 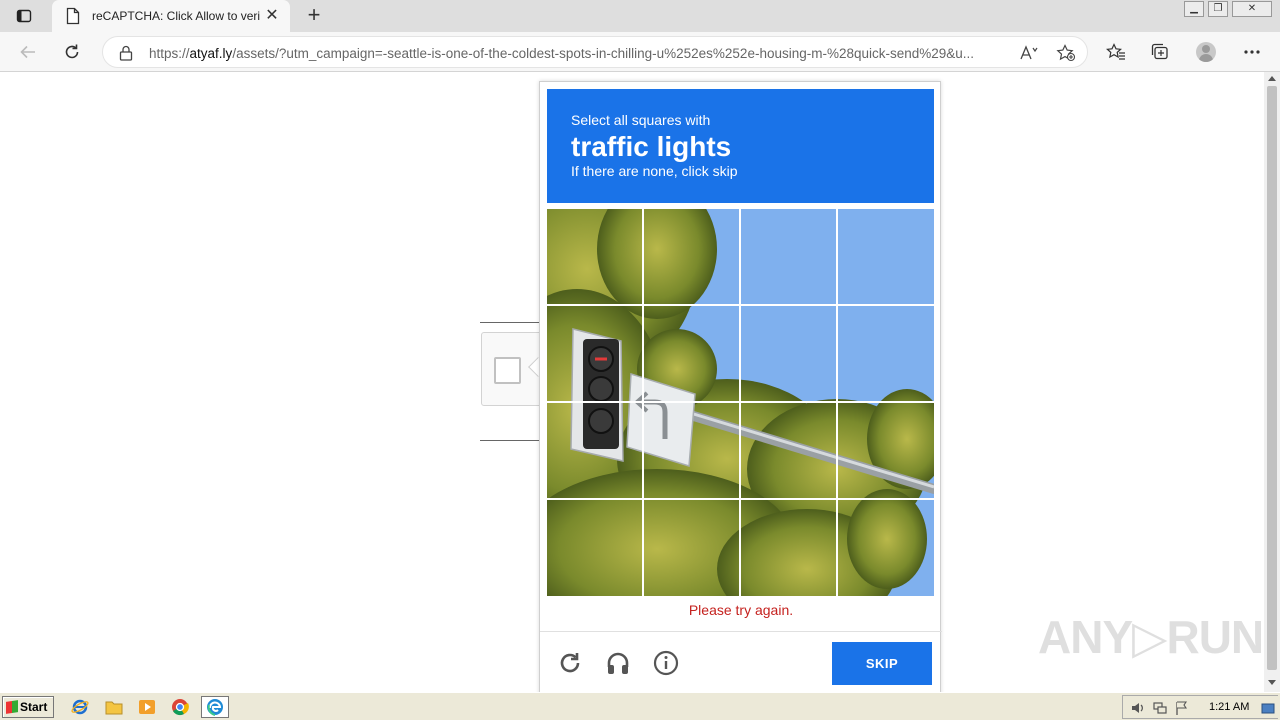 What do you see at coordinates (1218, 9) in the screenshot?
I see `restore-button: ❐` at bounding box center [1218, 9].